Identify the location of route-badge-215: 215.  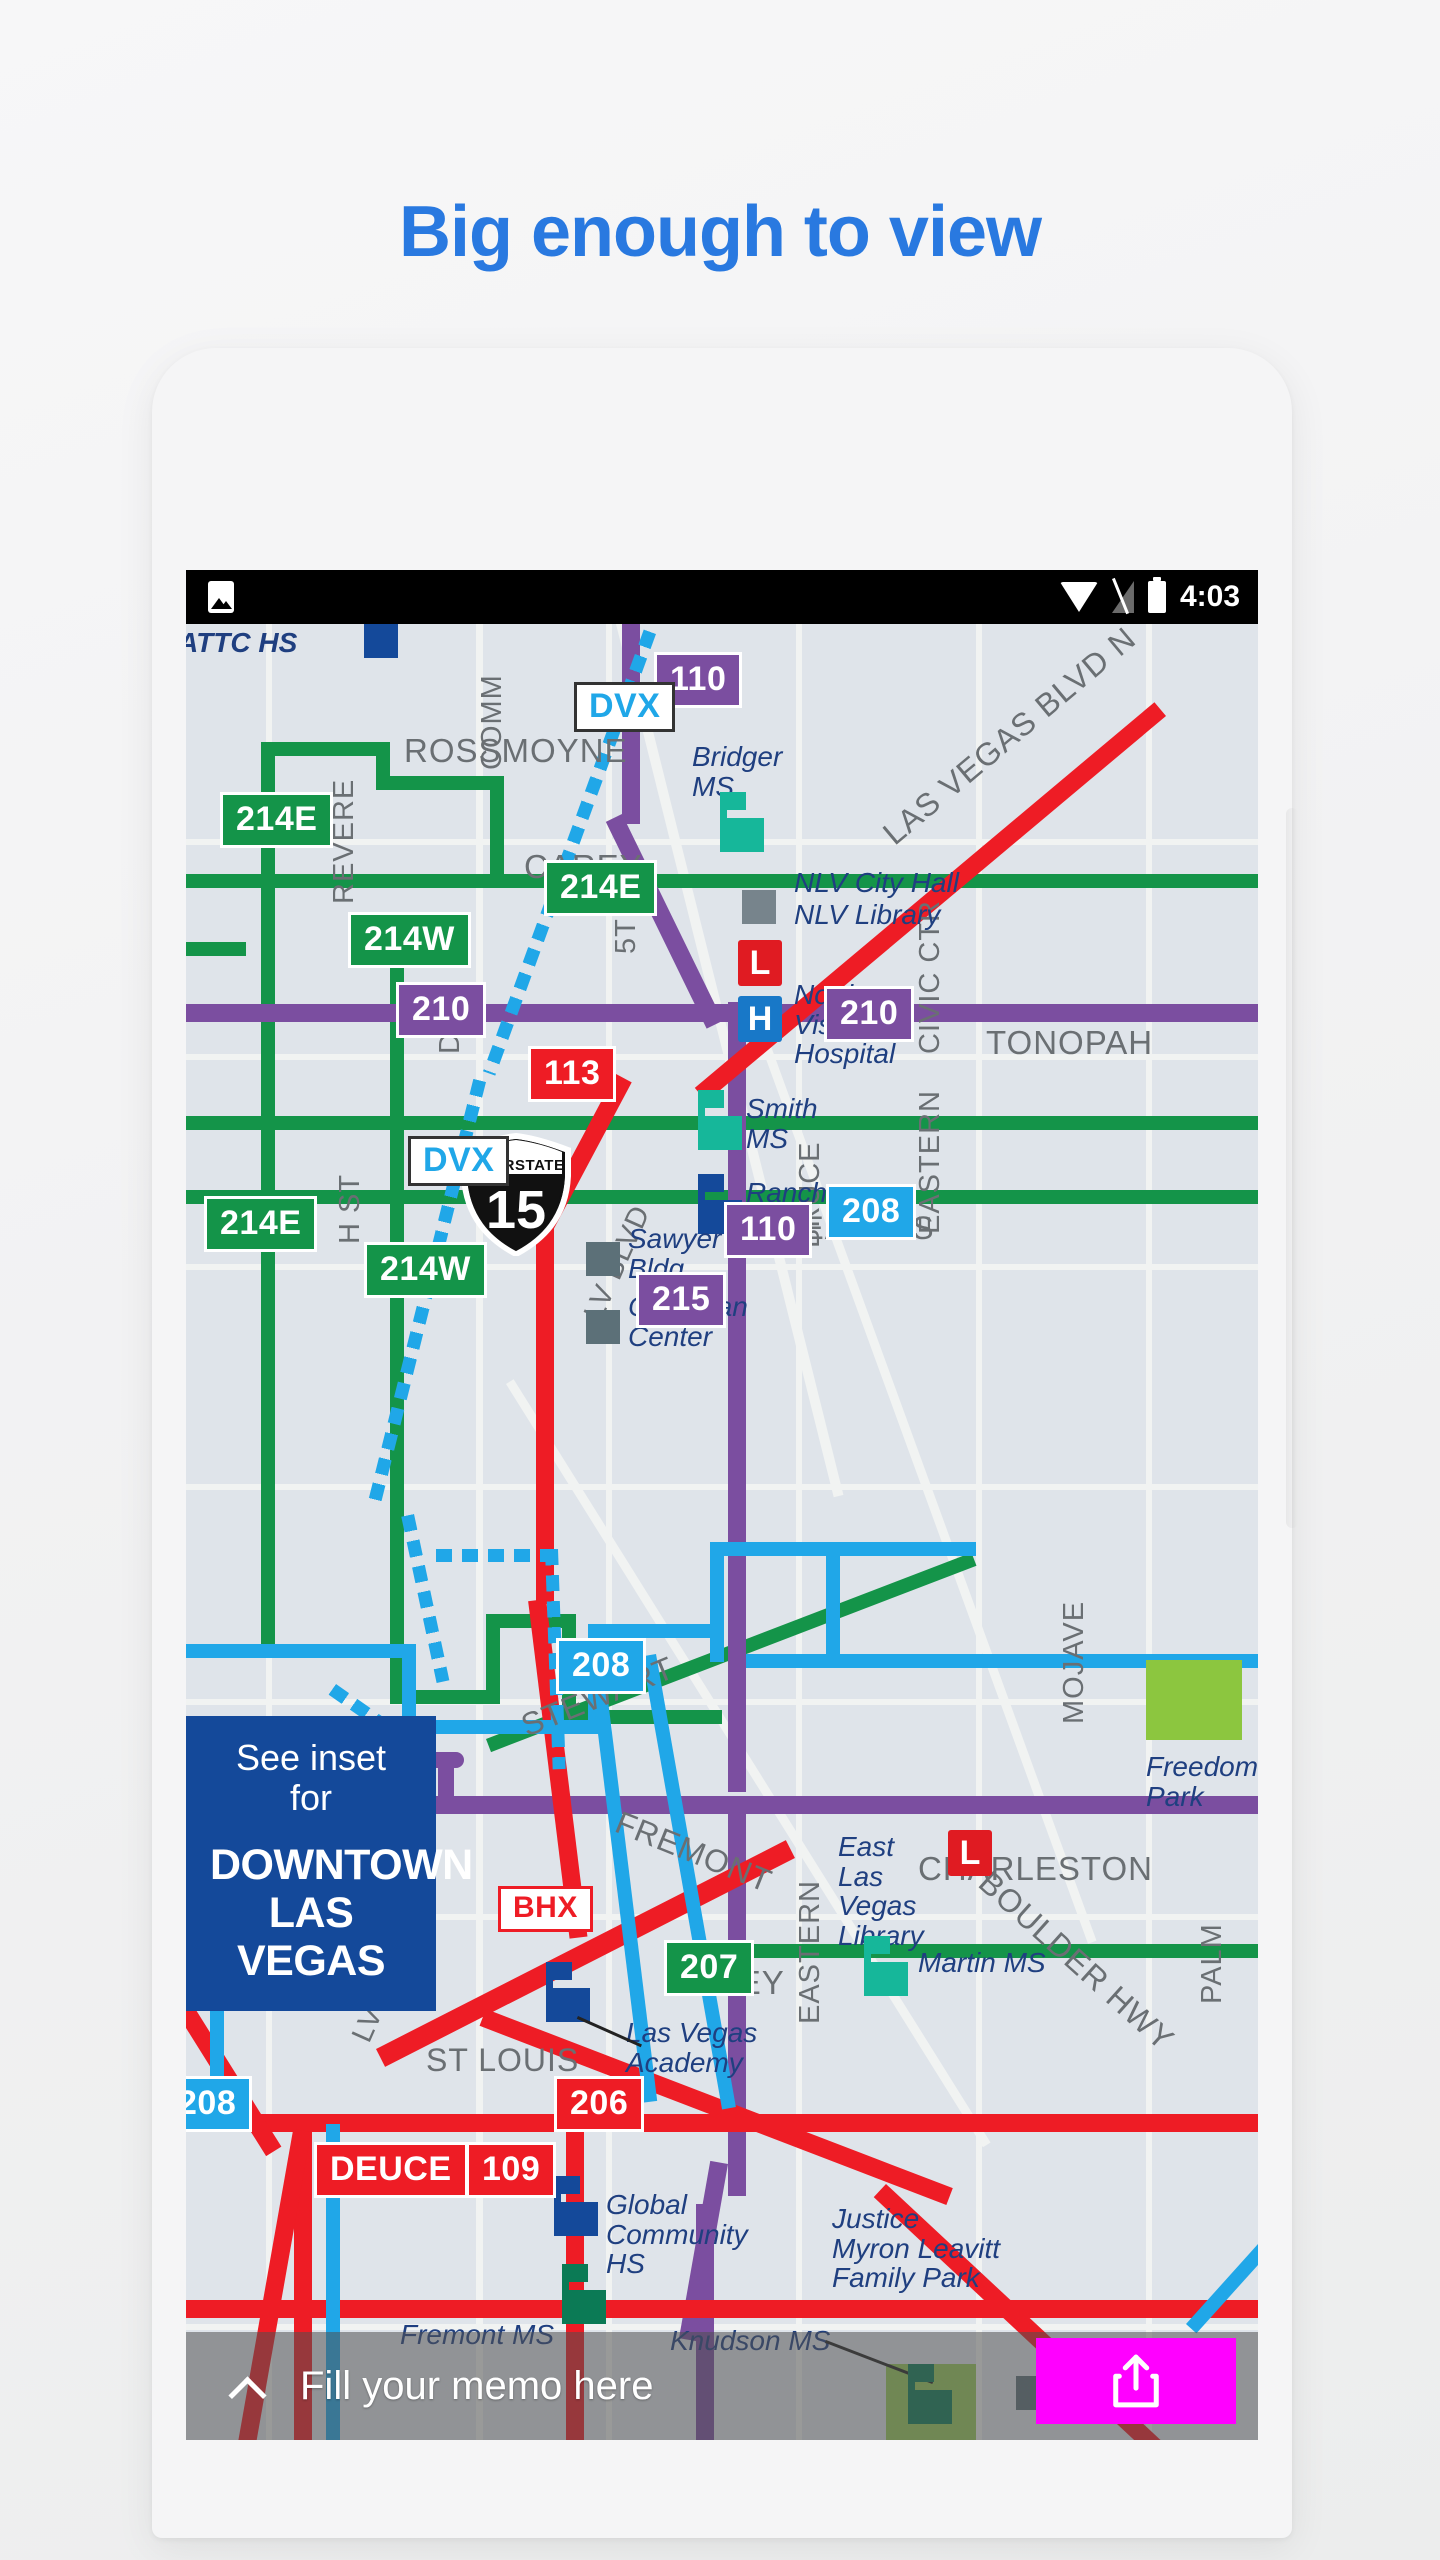
(681, 1300).